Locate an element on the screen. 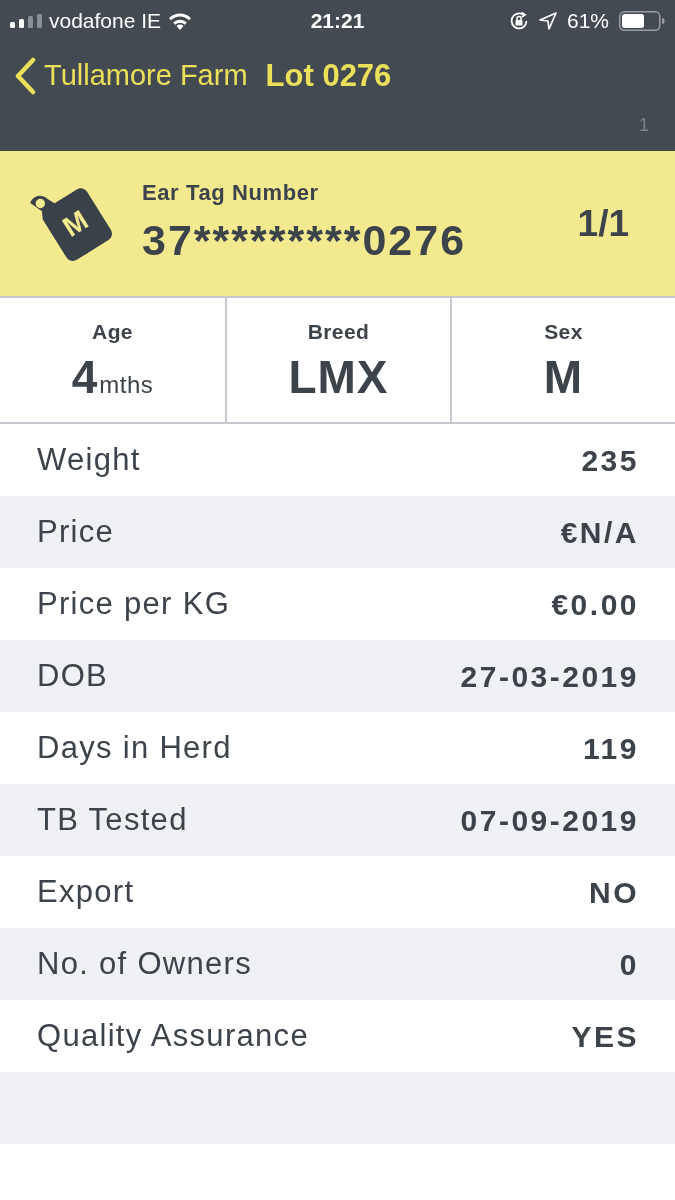 The height and width of the screenshot is (1200, 675). stat-label: Sex is located at coordinates (563, 331).